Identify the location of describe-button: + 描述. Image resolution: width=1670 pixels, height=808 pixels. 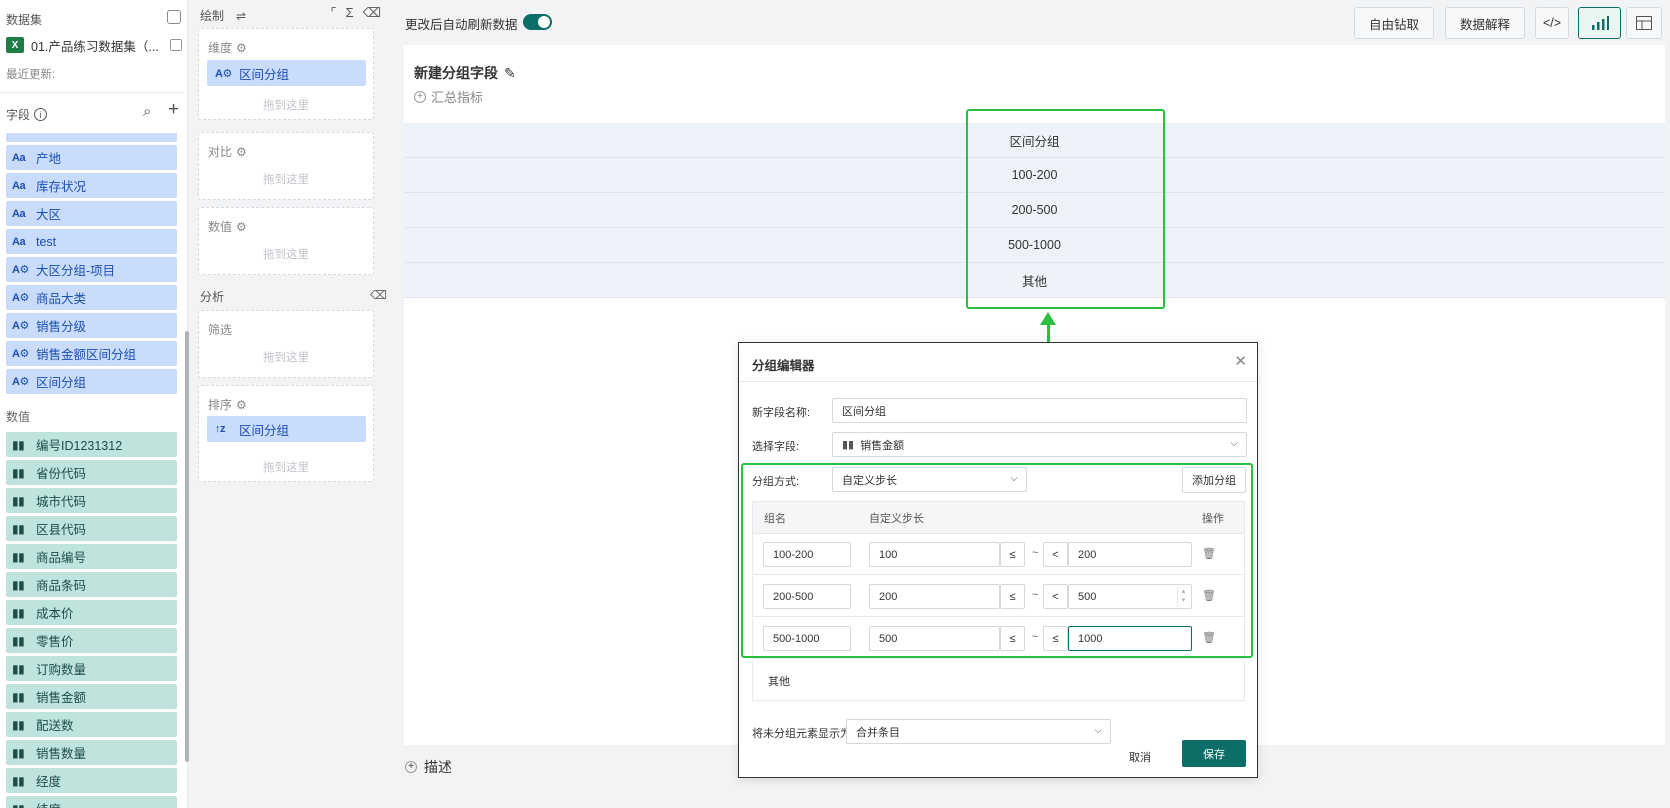
(428, 767).